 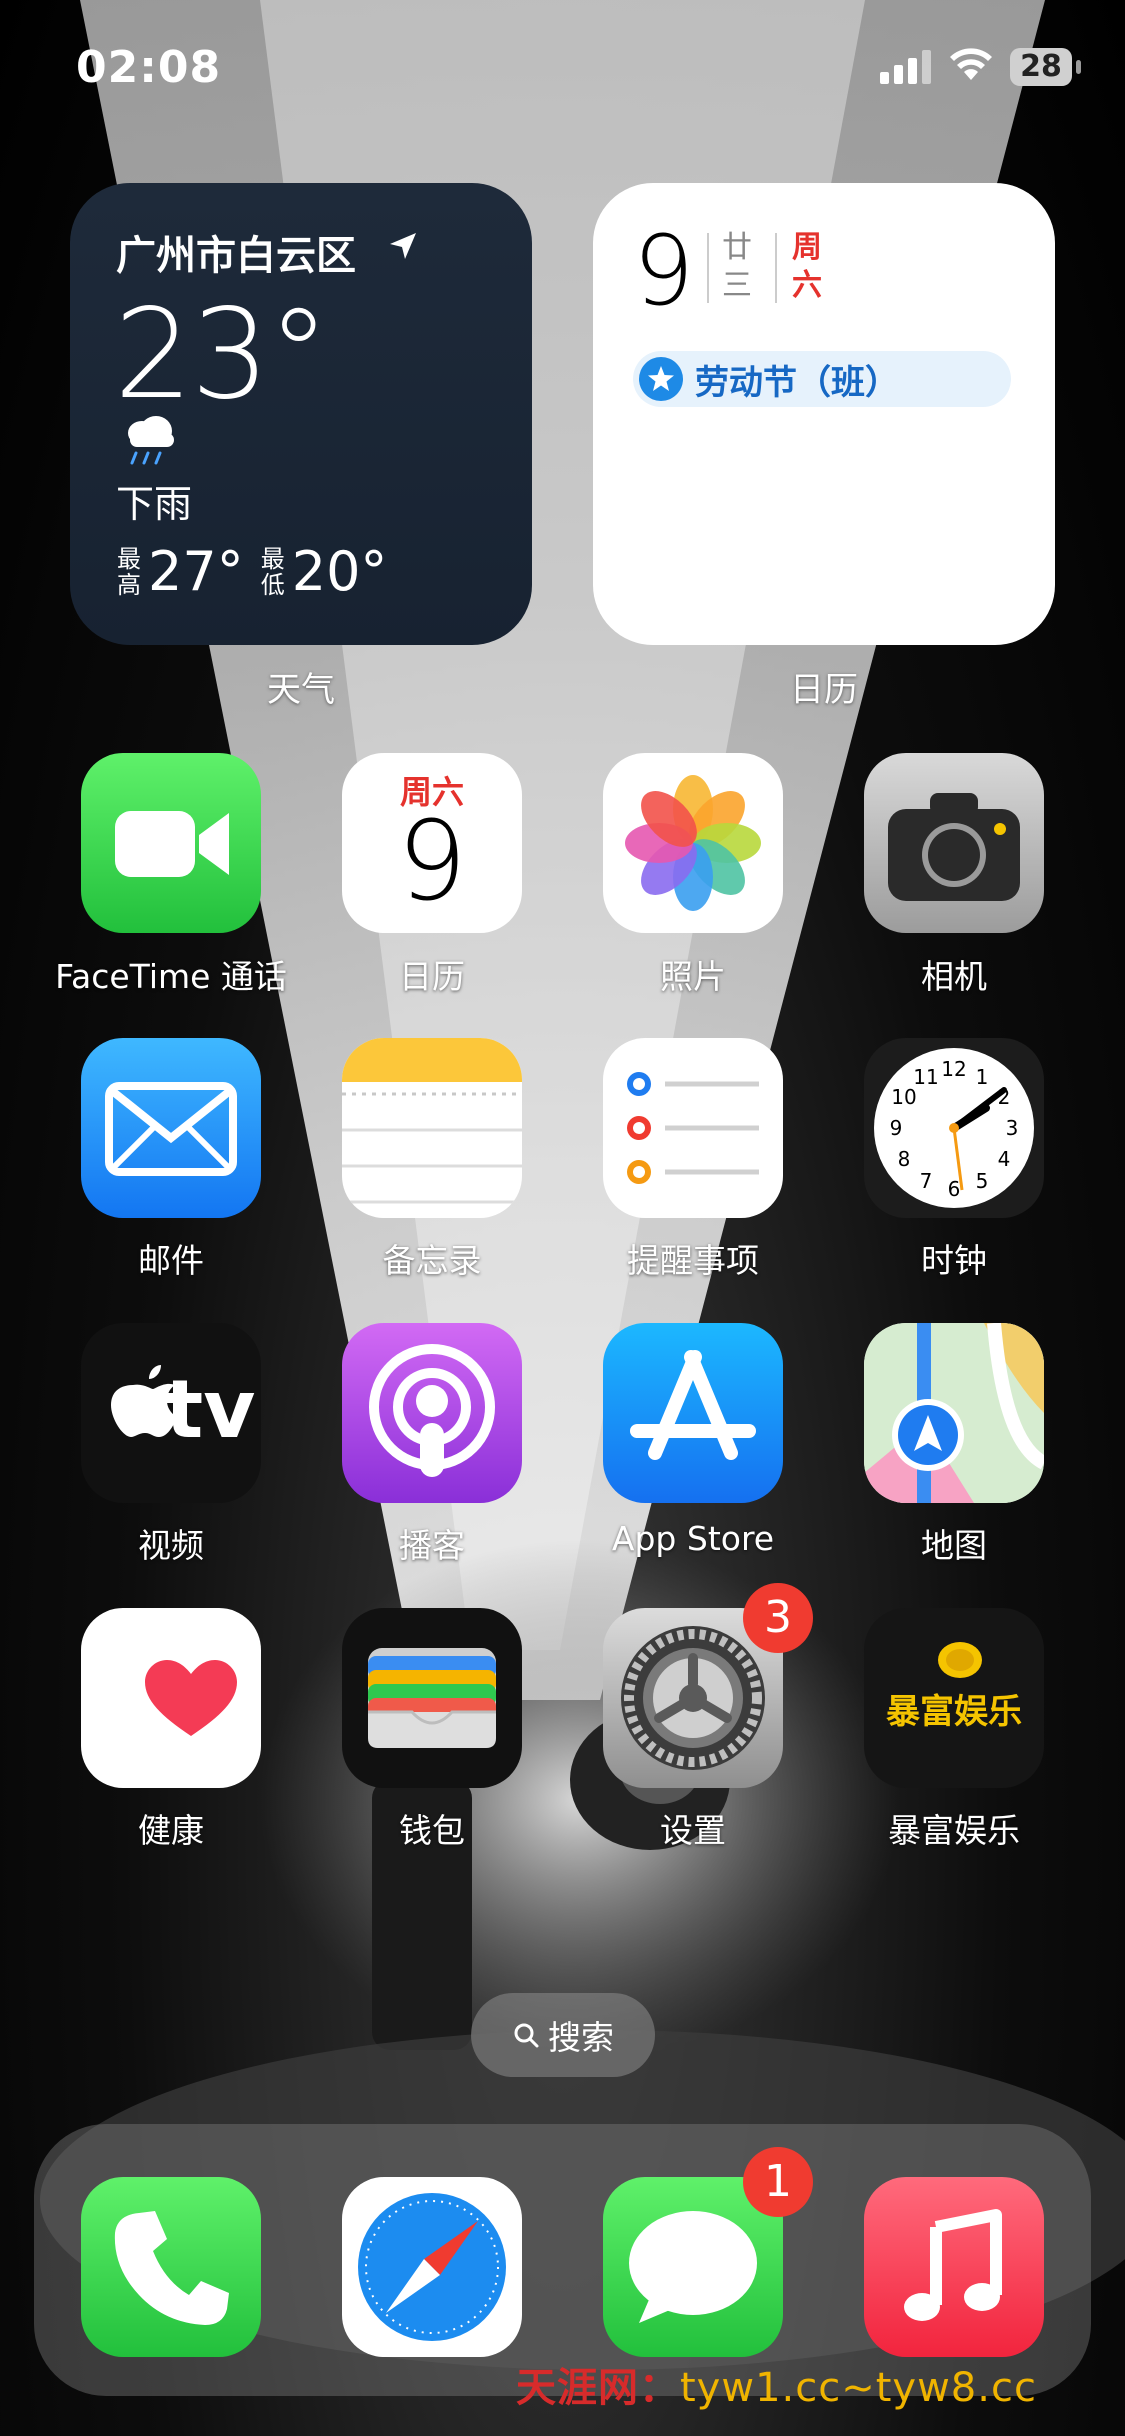 I want to click on cellular-signal-icon, so click(x=905, y=67).